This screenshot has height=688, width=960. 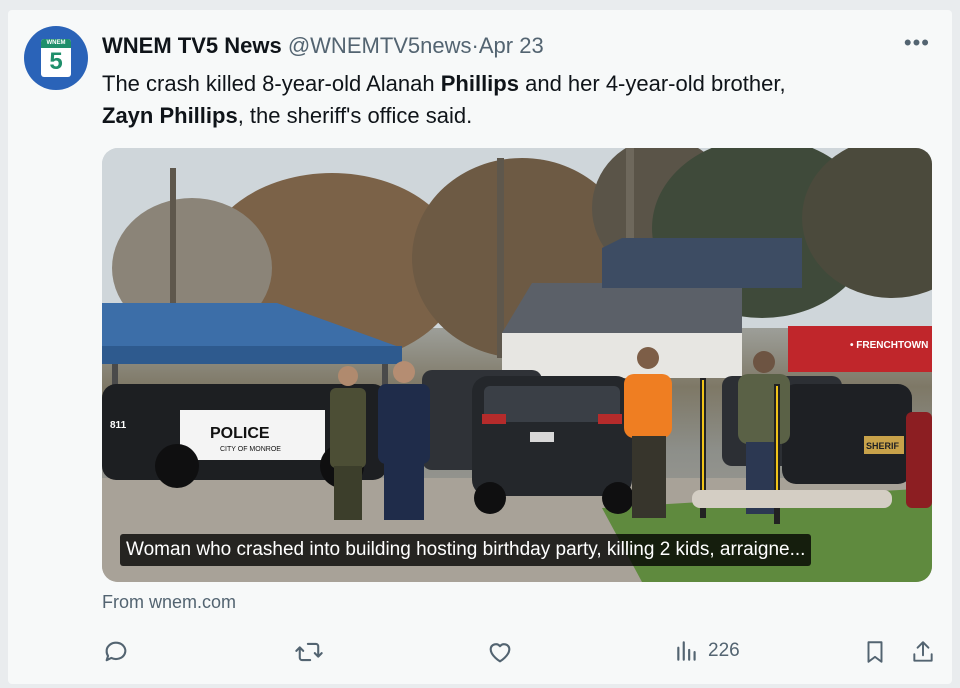 I want to click on car-number: 811, so click(x=118, y=425).